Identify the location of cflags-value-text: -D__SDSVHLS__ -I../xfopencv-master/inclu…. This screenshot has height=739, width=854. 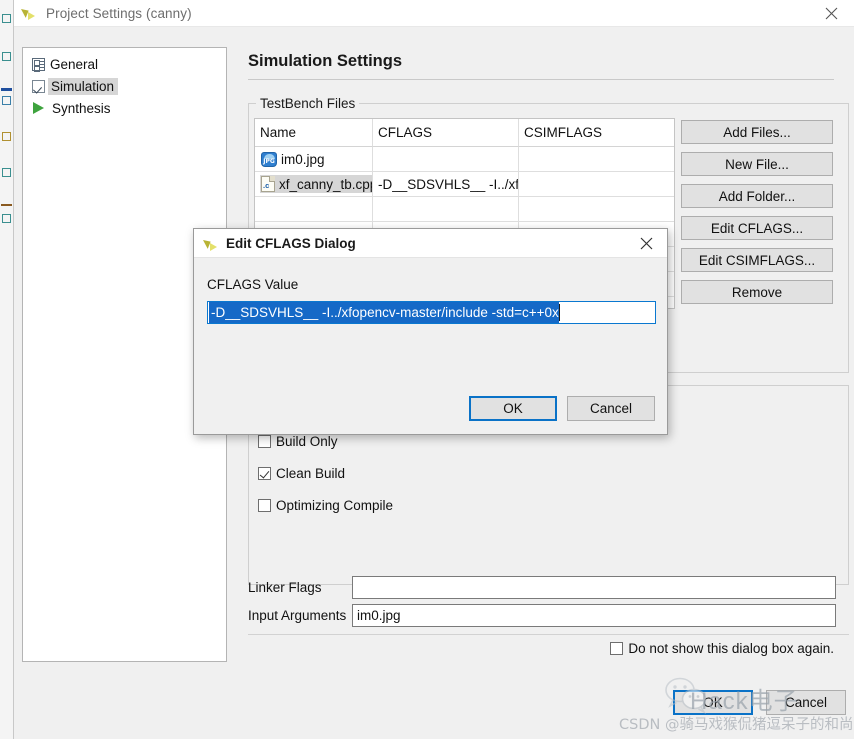
(384, 312).